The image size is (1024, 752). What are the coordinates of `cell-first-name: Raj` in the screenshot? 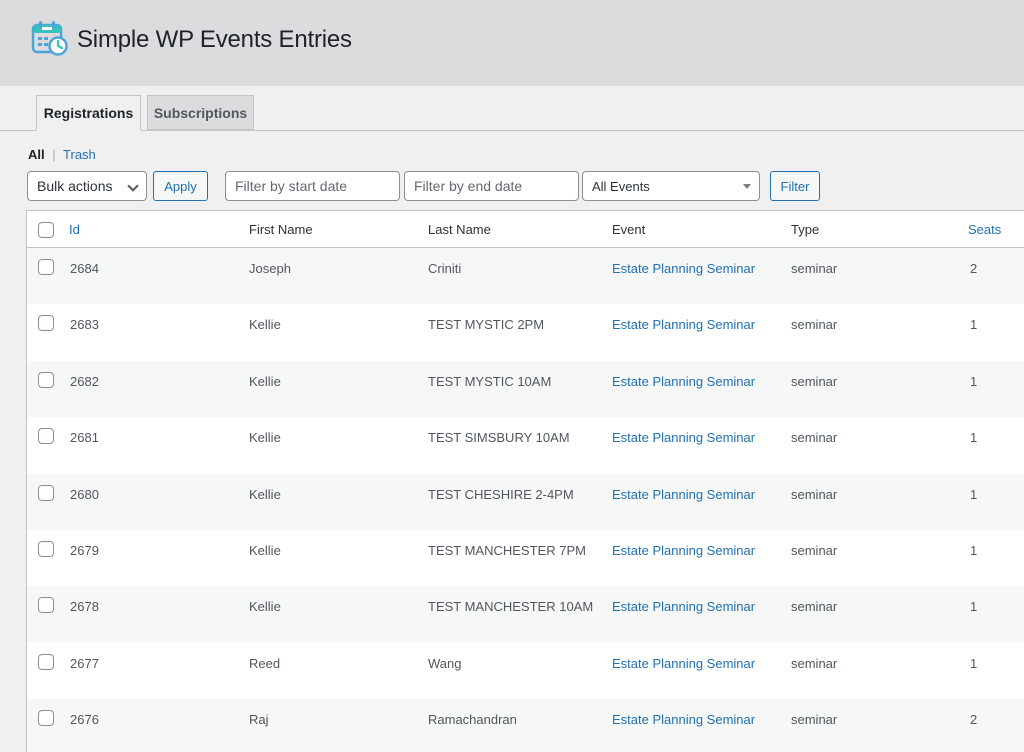 It's located at (259, 720).